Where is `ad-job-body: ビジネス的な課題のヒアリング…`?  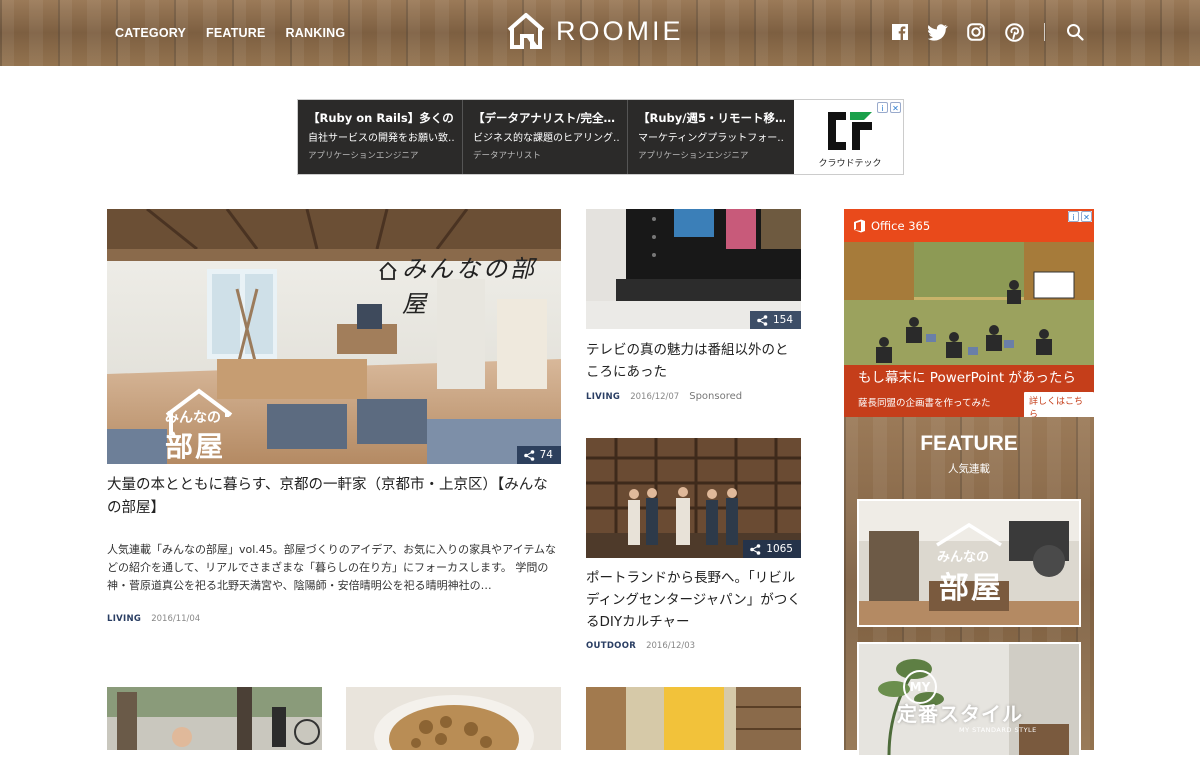
ad-job-body: ビジネス的な課題のヒアリング… is located at coordinates (546, 138).